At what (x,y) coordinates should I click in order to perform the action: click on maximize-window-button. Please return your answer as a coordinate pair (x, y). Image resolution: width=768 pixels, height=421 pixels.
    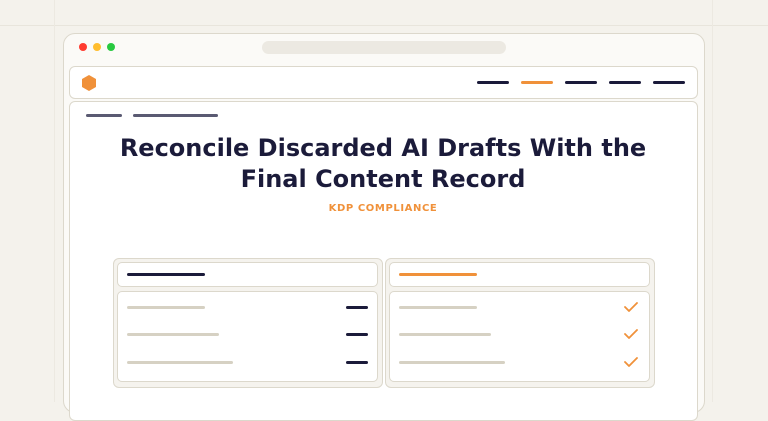
    Looking at the image, I should click on (111, 47).